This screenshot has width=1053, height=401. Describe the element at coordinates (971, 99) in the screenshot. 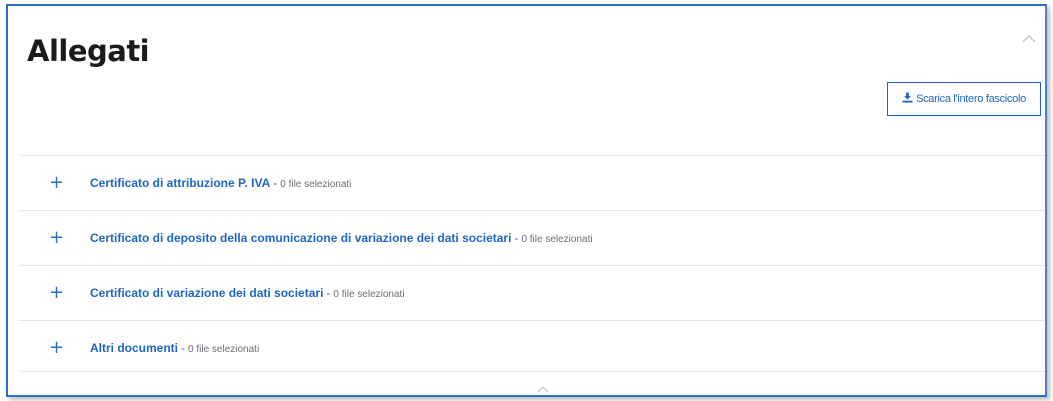

I see `download-dossier-label: Scarica l'intero fascicolo` at that location.